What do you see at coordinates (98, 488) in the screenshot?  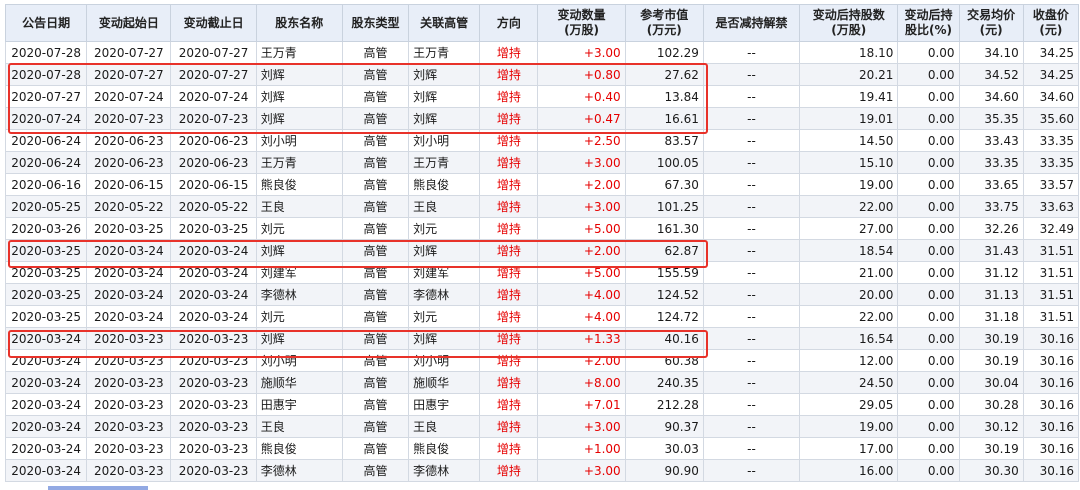 I see `horizontal-scrollbar` at bounding box center [98, 488].